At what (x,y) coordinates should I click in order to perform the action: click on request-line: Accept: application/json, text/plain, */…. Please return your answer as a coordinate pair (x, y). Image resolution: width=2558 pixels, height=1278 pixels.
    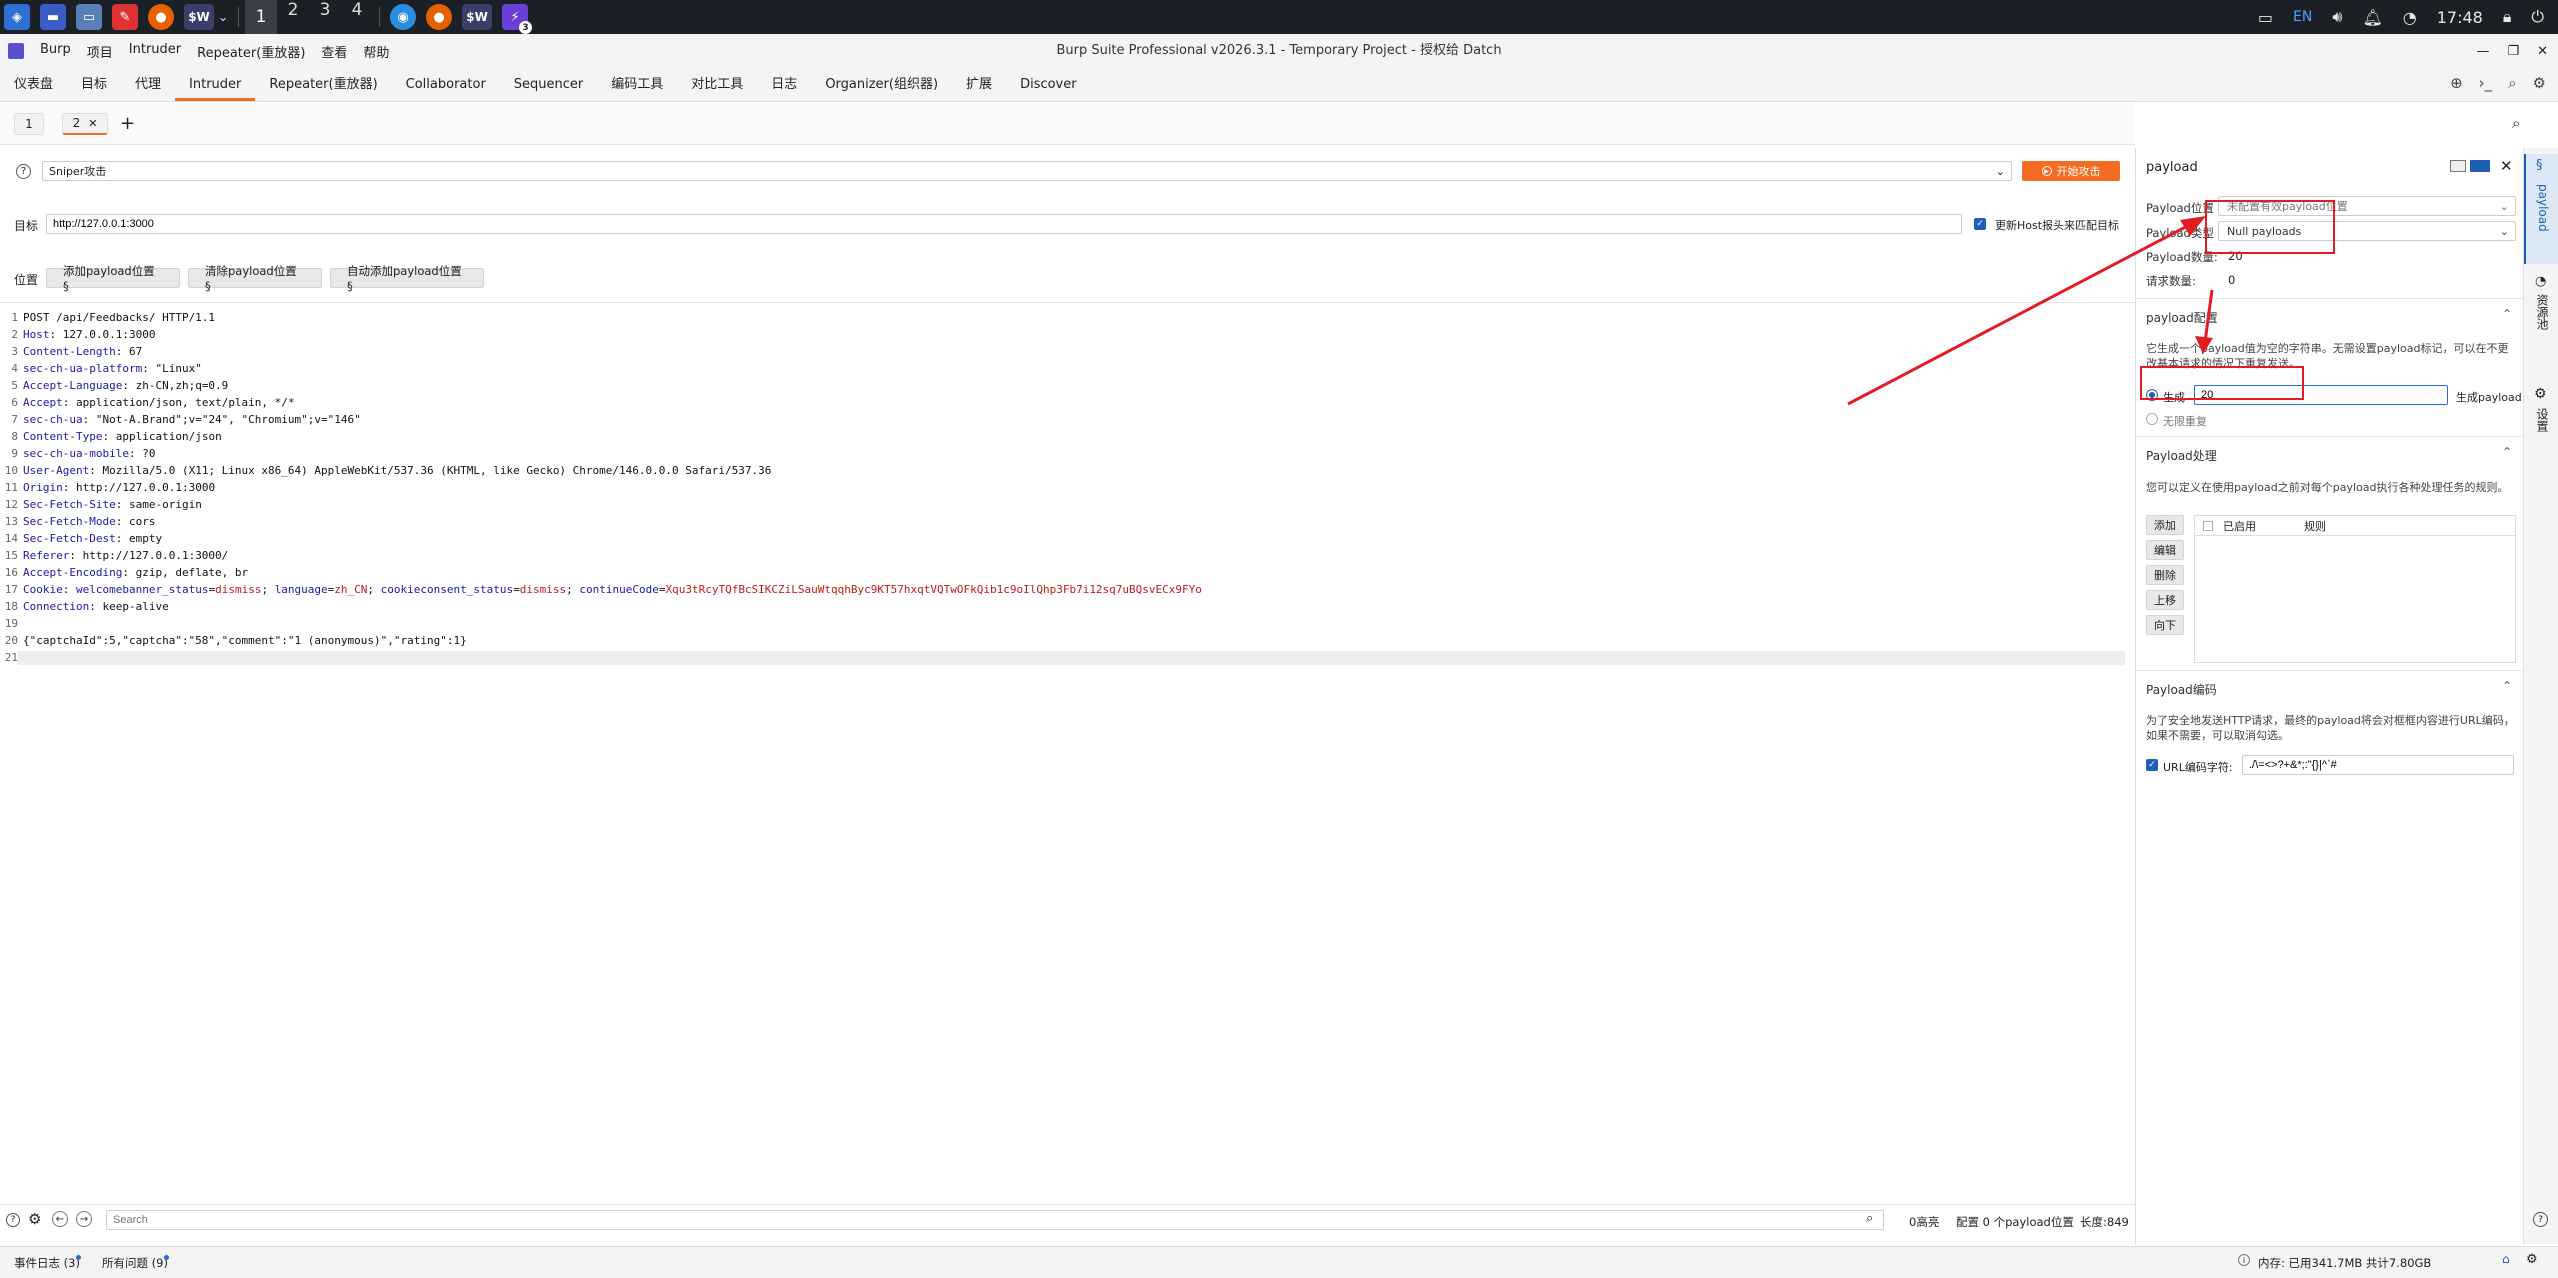
    Looking at the image, I should click on (159, 402).